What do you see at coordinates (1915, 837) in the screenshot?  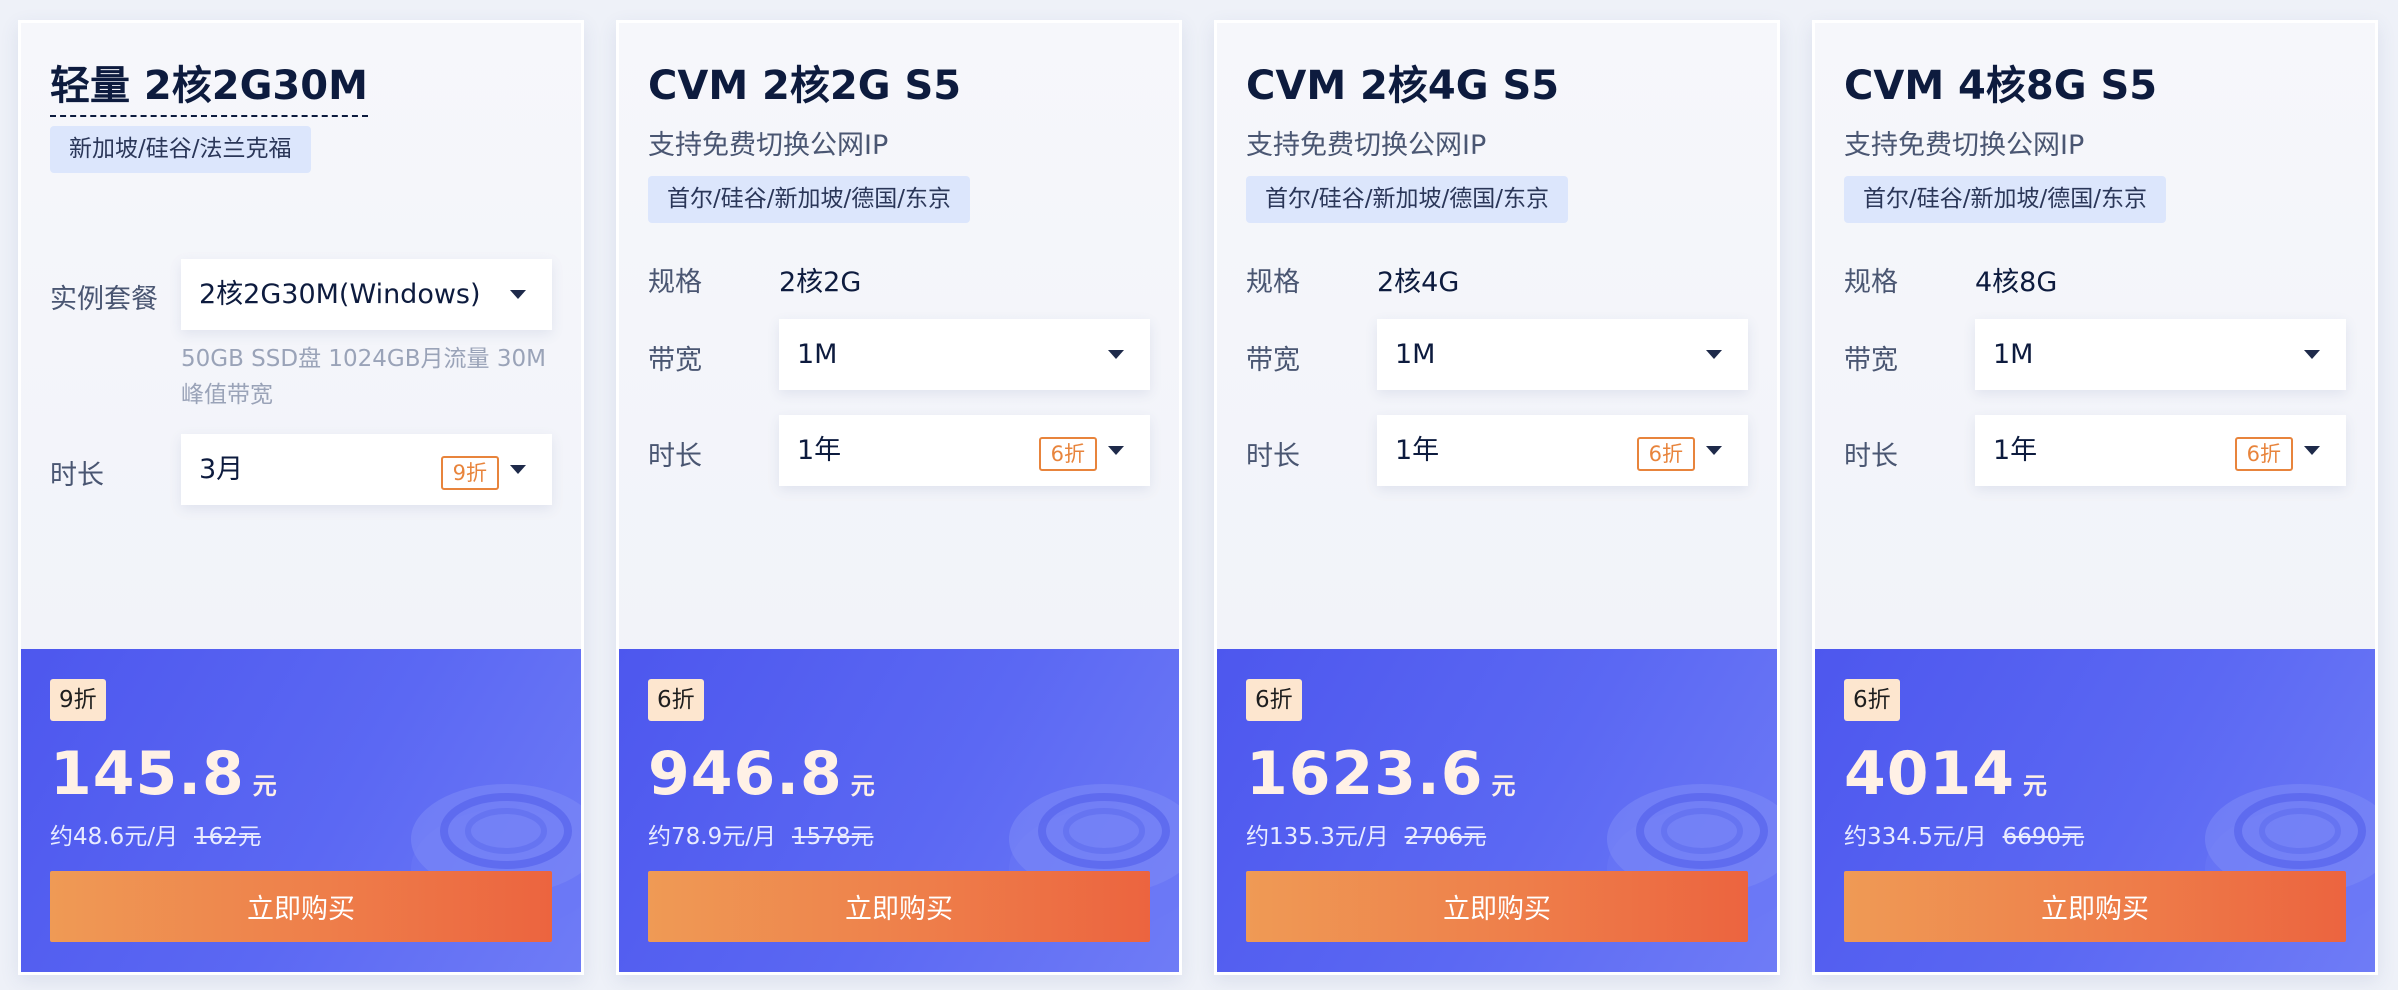 I see `monthly-price: 约334.5元/月` at bounding box center [1915, 837].